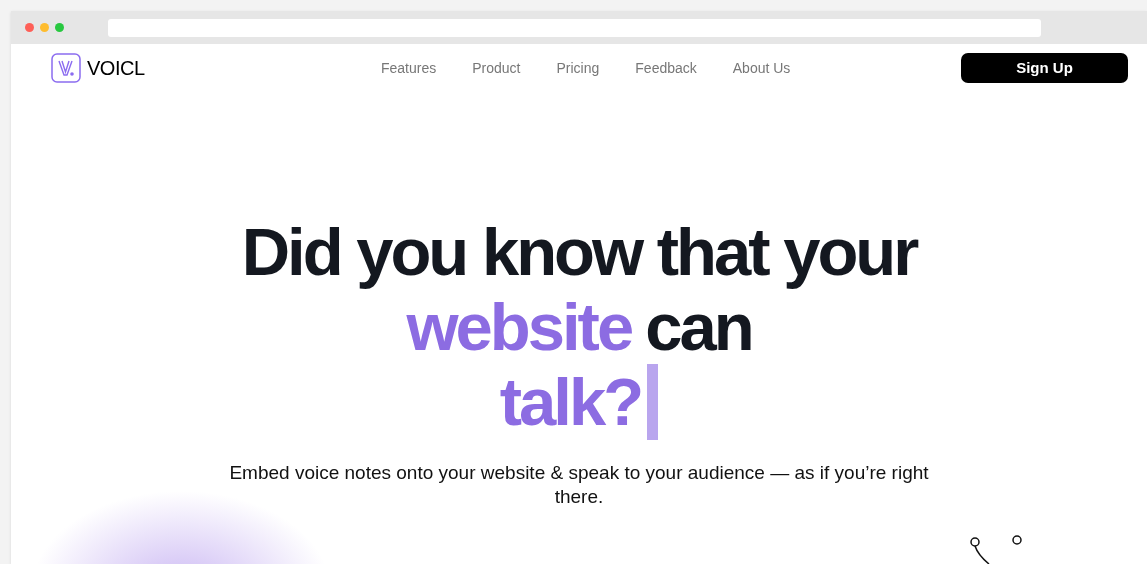 The width and height of the screenshot is (1147, 564). I want to click on address-bar, so click(574, 27).